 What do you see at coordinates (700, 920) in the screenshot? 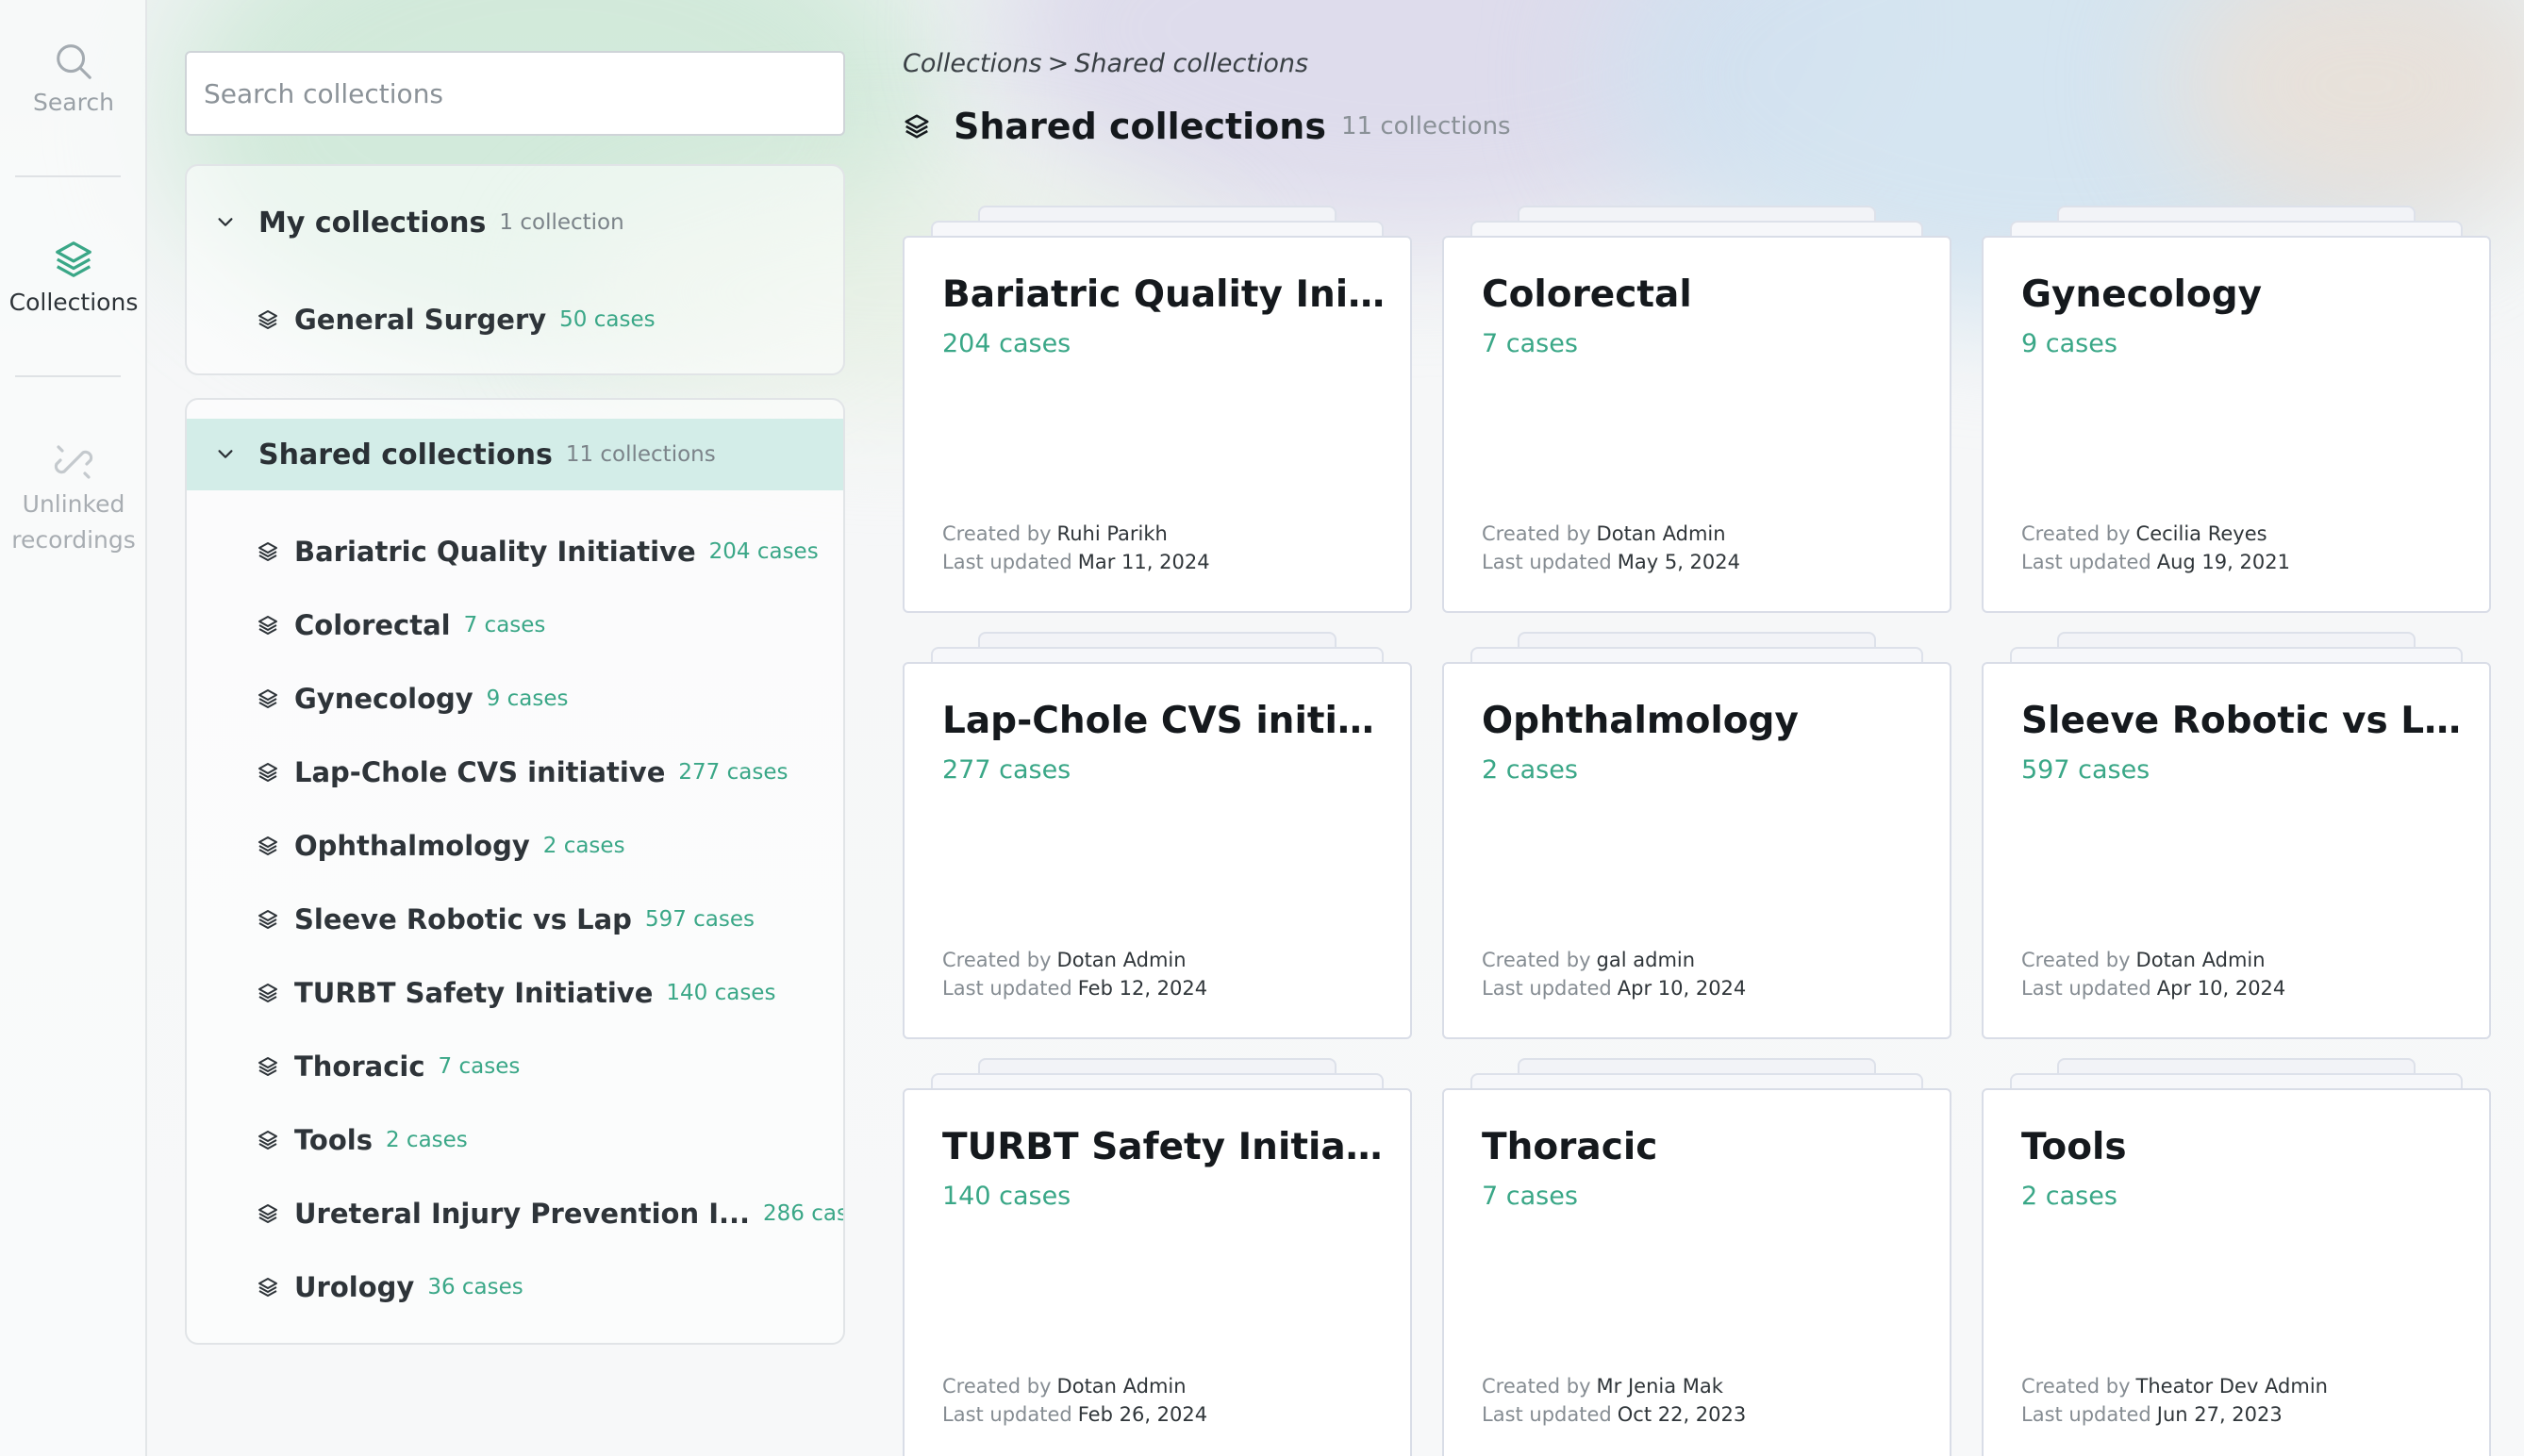
I see `collection-item-cases: 597 cases` at bounding box center [700, 920].